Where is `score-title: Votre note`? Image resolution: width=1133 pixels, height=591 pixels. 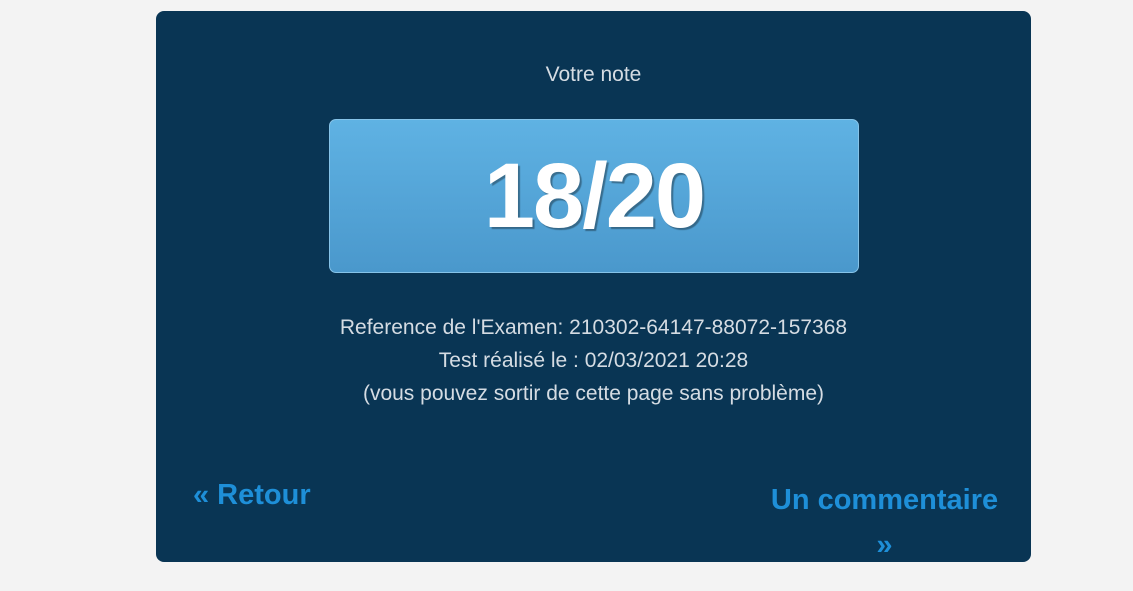 score-title: Votre note is located at coordinates (593, 74).